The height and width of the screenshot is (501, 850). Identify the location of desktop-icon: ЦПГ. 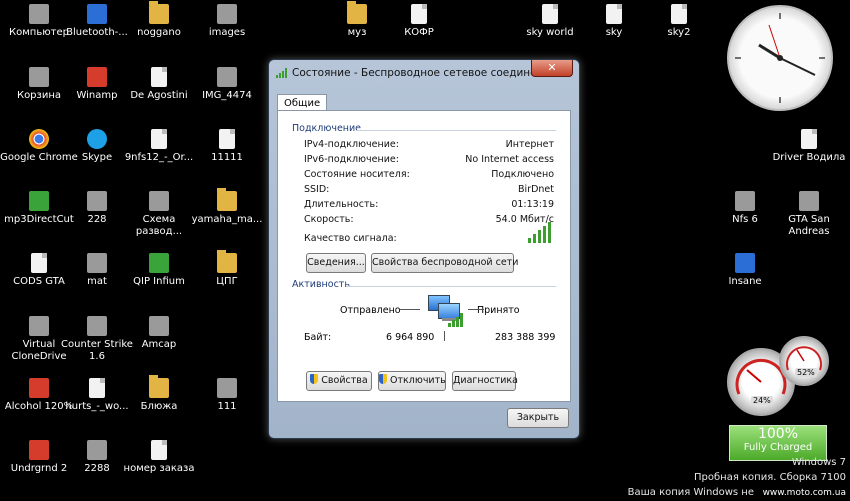
(227, 269).